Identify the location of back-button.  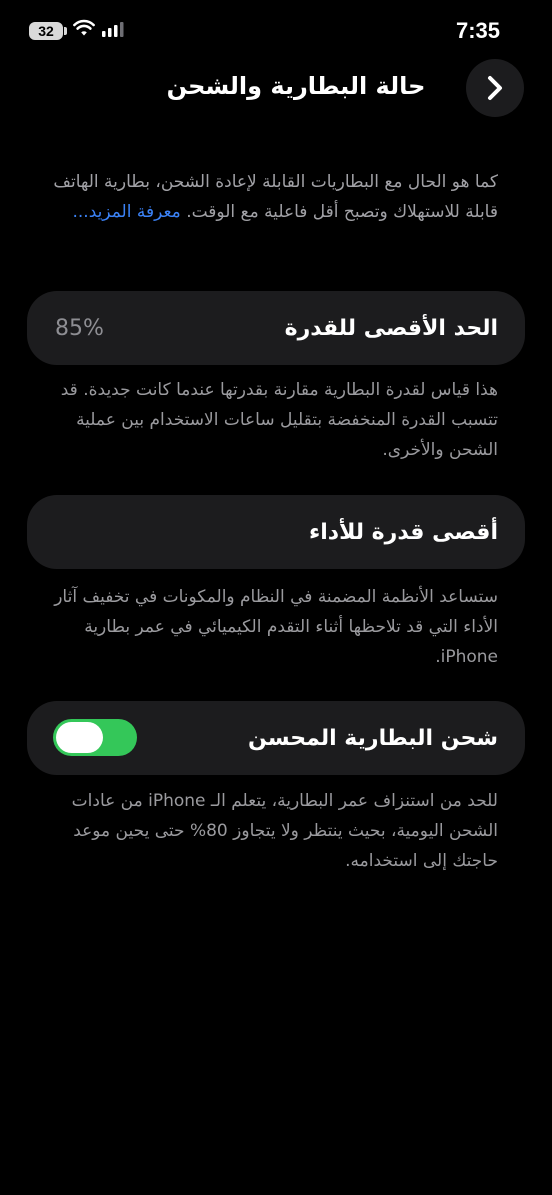
(495, 88).